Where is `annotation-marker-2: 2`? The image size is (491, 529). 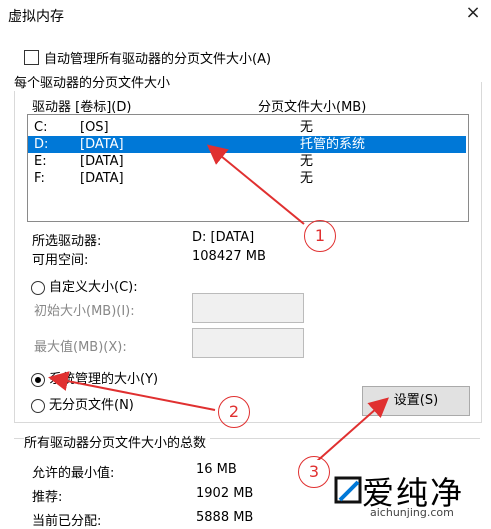
annotation-marker-2: 2 is located at coordinates (234, 412).